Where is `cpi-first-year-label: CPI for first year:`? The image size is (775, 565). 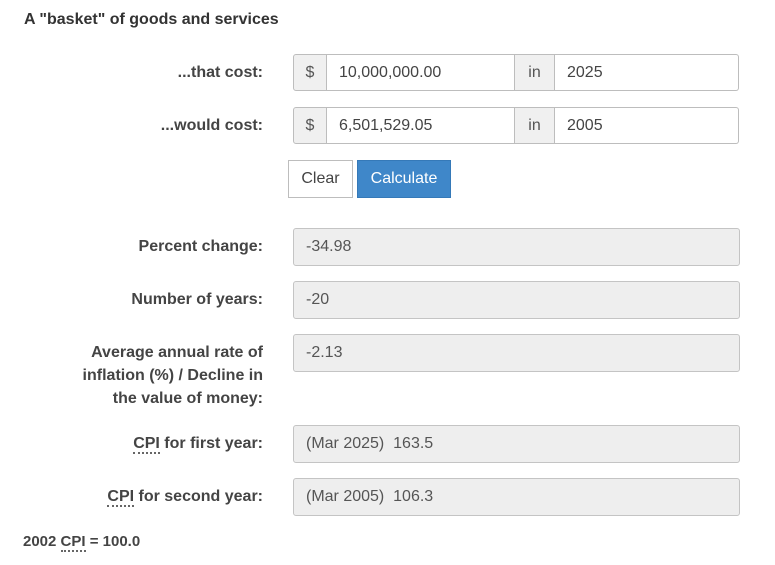 cpi-first-year-label: CPI for first year: is located at coordinates (198, 443).